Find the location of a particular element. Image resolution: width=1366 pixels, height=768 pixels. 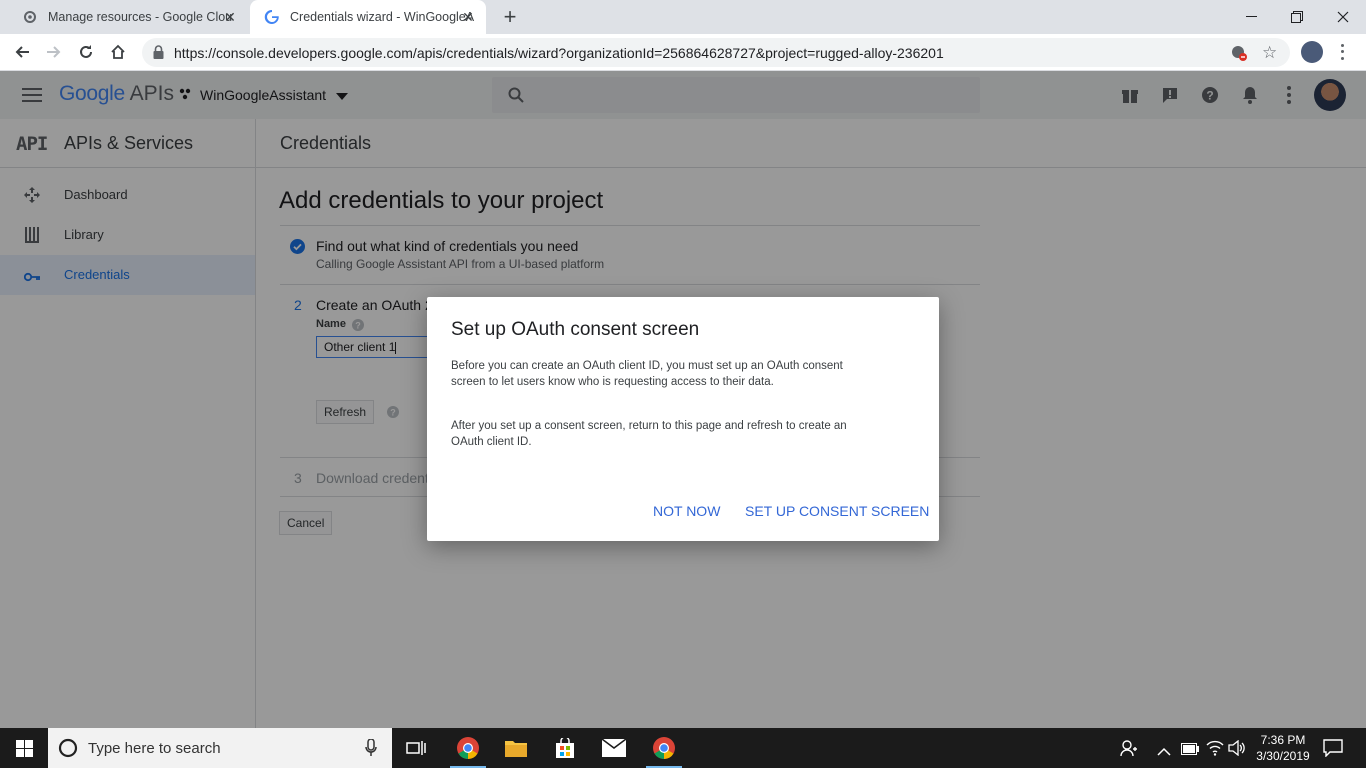

profile-avatar is located at coordinates (1312, 52).